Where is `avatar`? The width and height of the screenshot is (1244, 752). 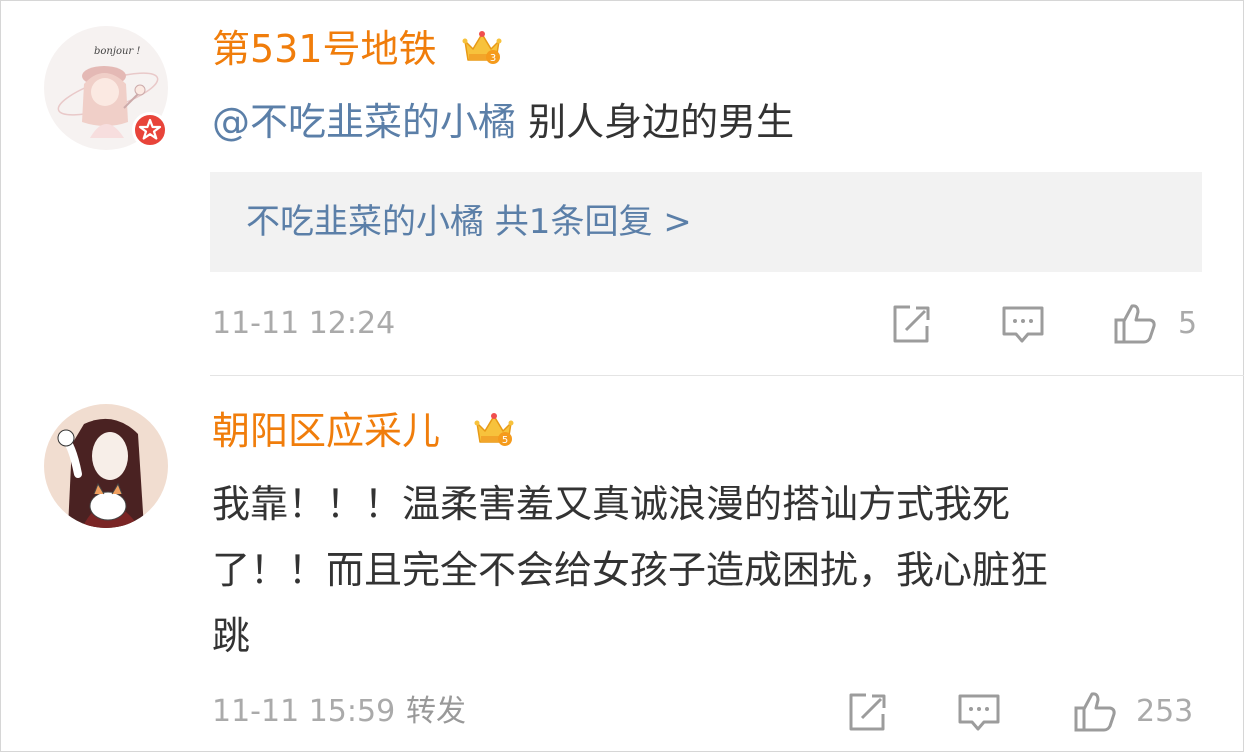
avatar is located at coordinates (106, 466).